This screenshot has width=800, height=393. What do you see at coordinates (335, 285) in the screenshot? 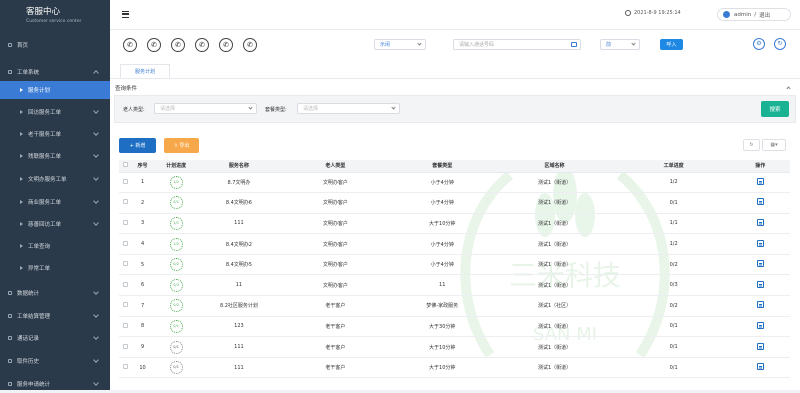
I see `cell-elder-type: 文明办客户` at bounding box center [335, 285].